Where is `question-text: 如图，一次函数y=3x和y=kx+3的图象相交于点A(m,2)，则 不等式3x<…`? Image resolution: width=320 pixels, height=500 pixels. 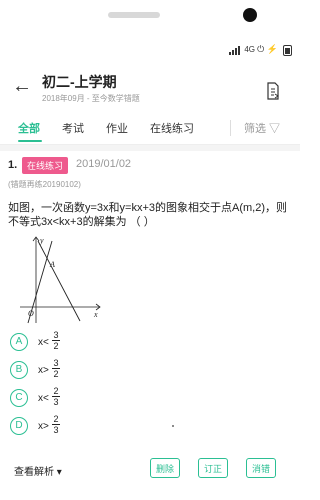 question-text: 如图，一次函数y=3x和y=kx+3的图象相交于点A(m,2)，则 不等式3x<… is located at coordinates (150, 215).